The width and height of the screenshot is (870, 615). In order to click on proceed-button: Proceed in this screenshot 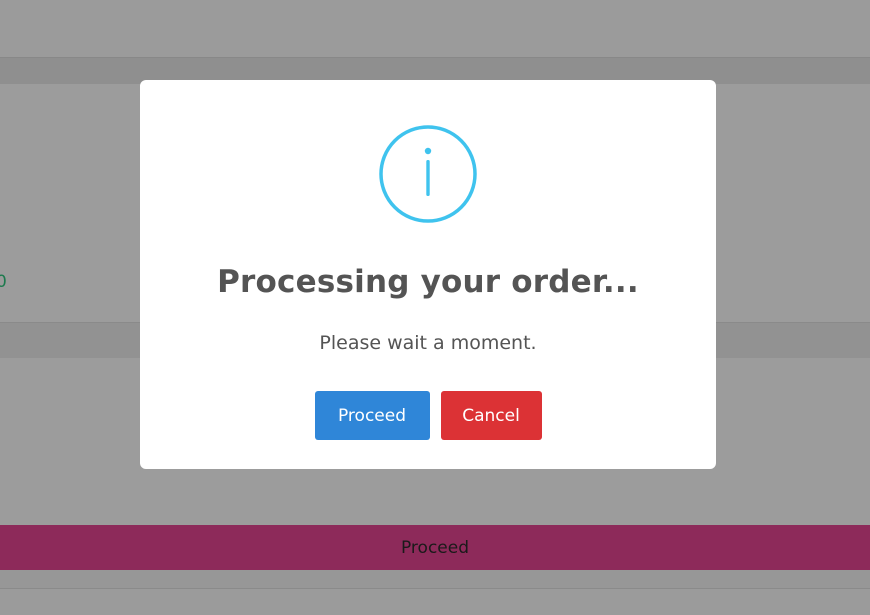, I will do `click(372, 415)`.